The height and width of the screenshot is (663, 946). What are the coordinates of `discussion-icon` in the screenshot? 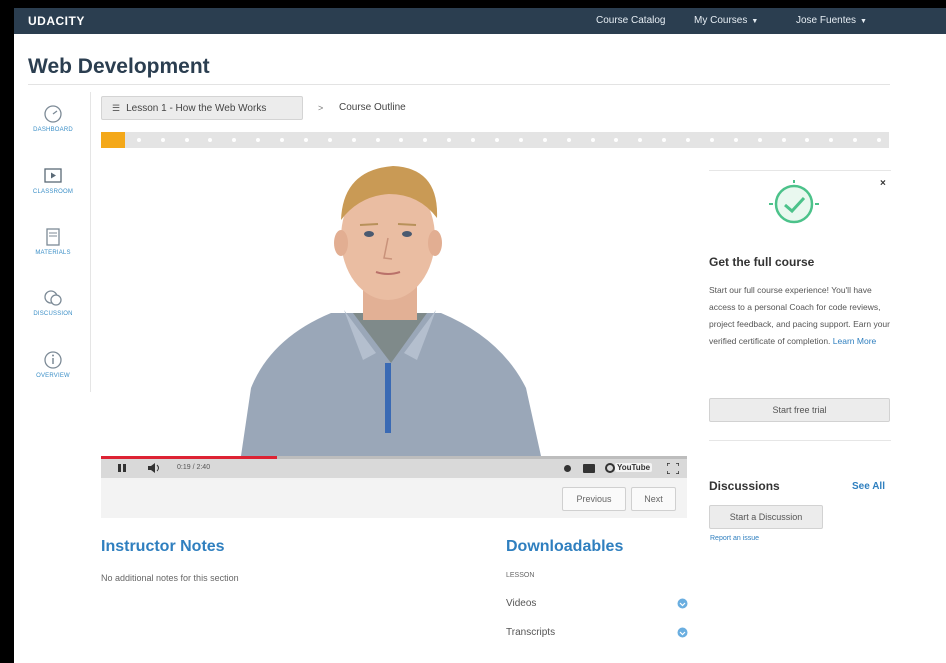 It's located at (53, 298).